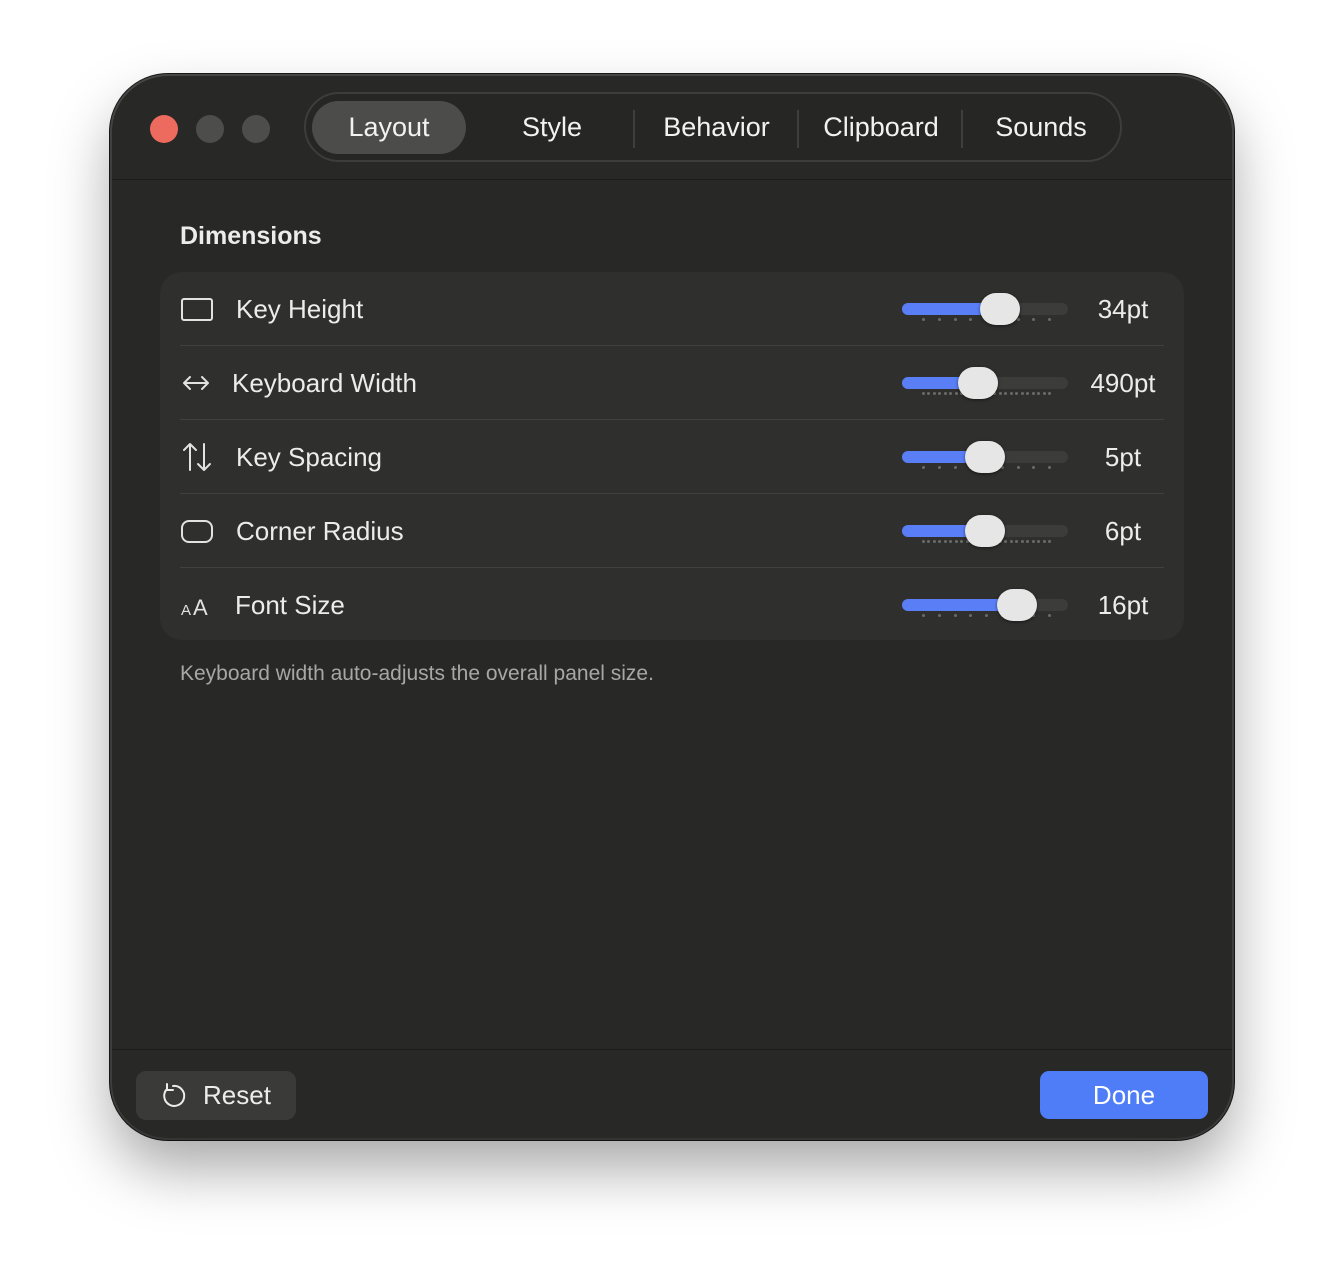 The image size is (1344, 1288). I want to click on setting-label: Keyboard Width, so click(324, 383).